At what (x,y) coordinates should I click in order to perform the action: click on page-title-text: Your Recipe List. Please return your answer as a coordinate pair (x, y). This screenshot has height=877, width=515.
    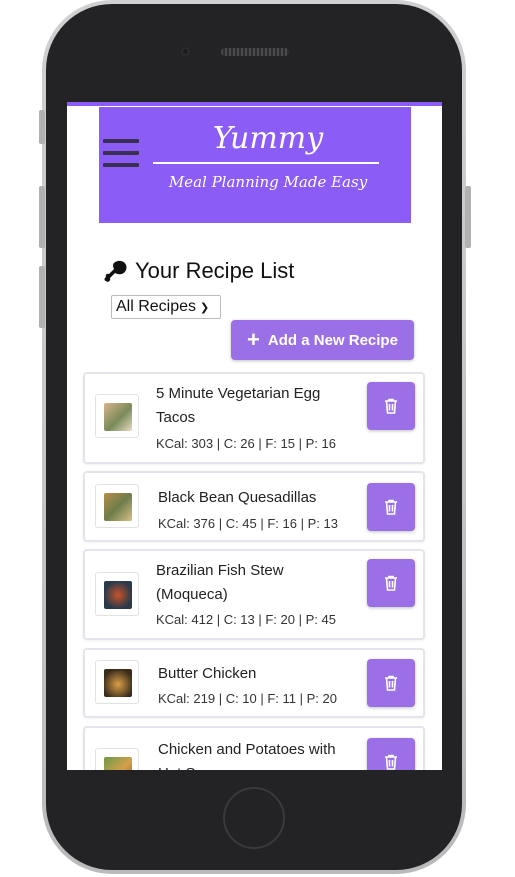
    Looking at the image, I should click on (215, 270).